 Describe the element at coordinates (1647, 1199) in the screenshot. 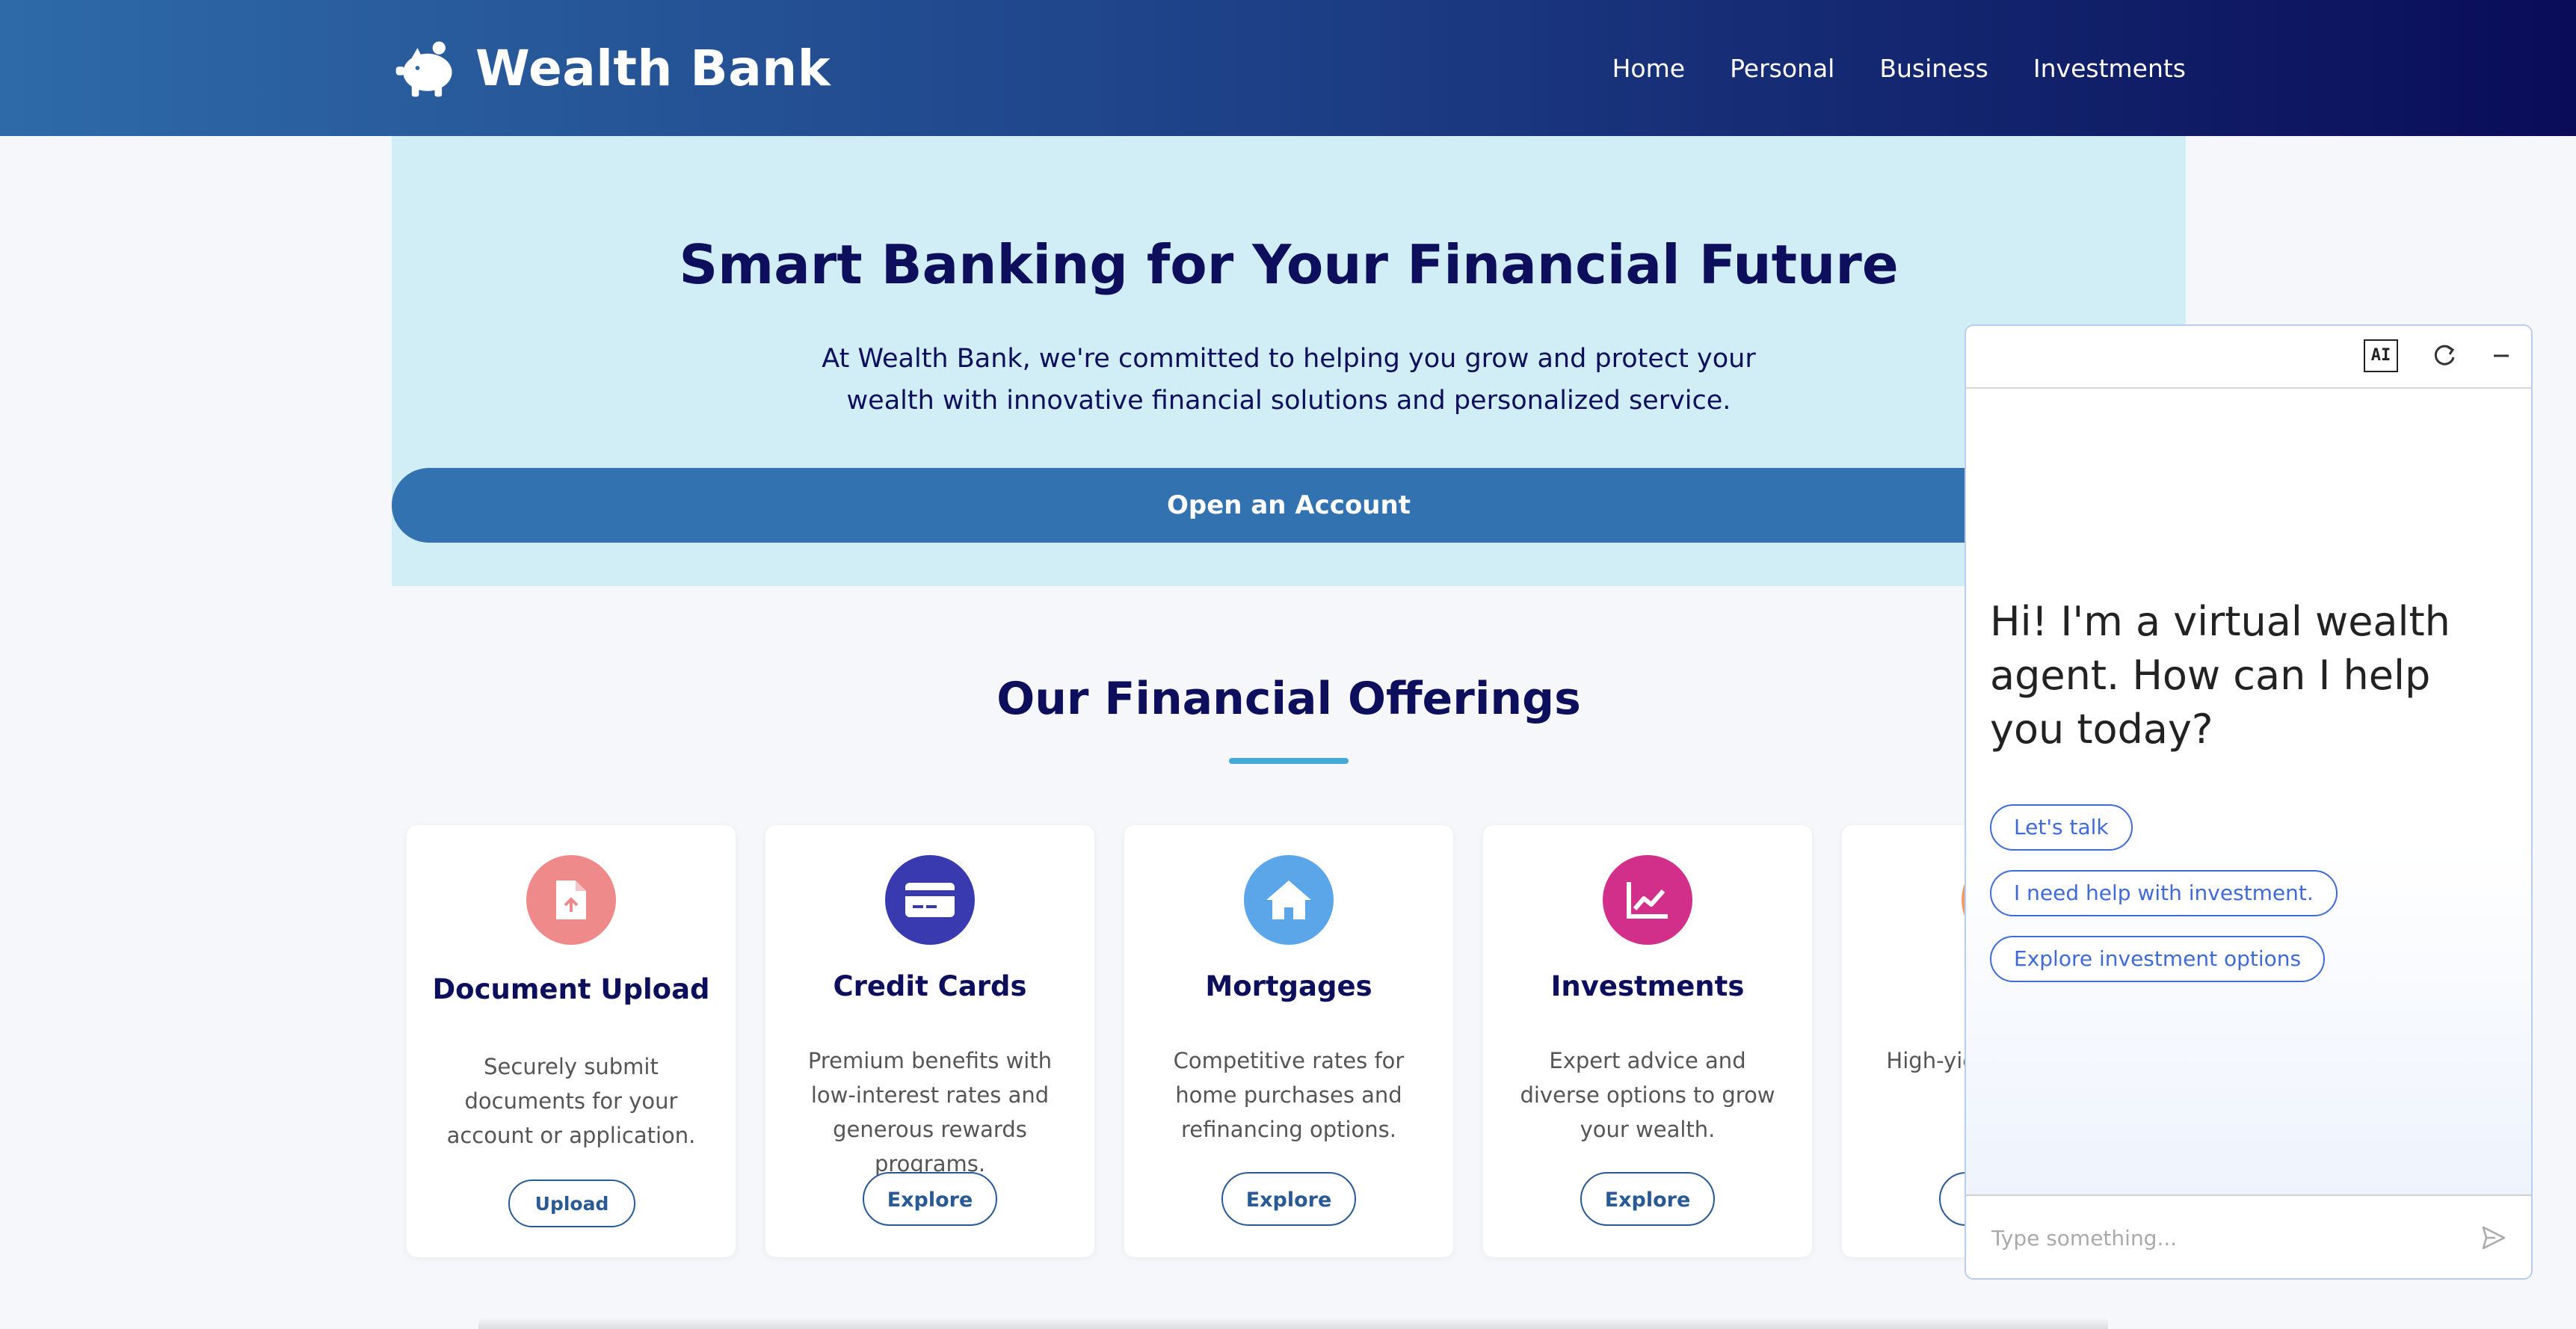

I see `explore-investments-button: Explore` at that location.